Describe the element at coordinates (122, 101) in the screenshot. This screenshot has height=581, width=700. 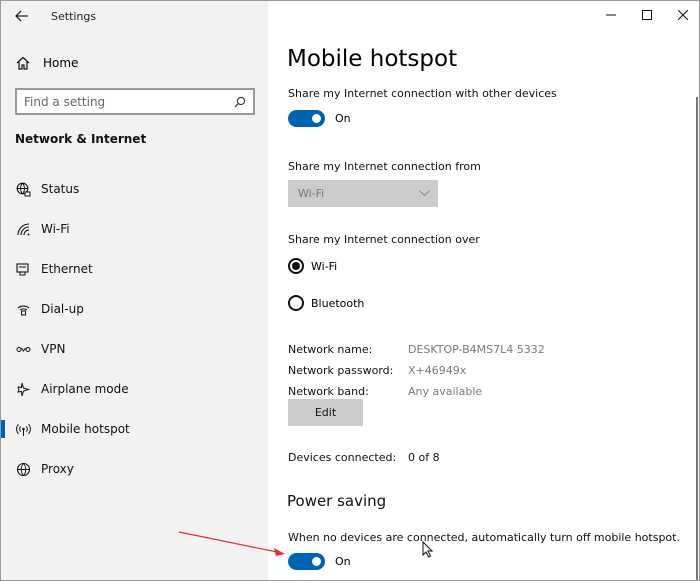
I see `search-input` at that location.